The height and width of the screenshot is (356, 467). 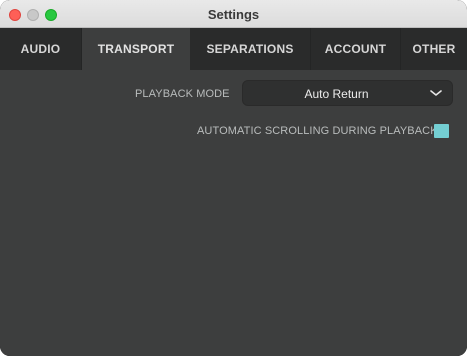 I want to click on playback-mode-select: Auto Return, so click(x=347, y=93).